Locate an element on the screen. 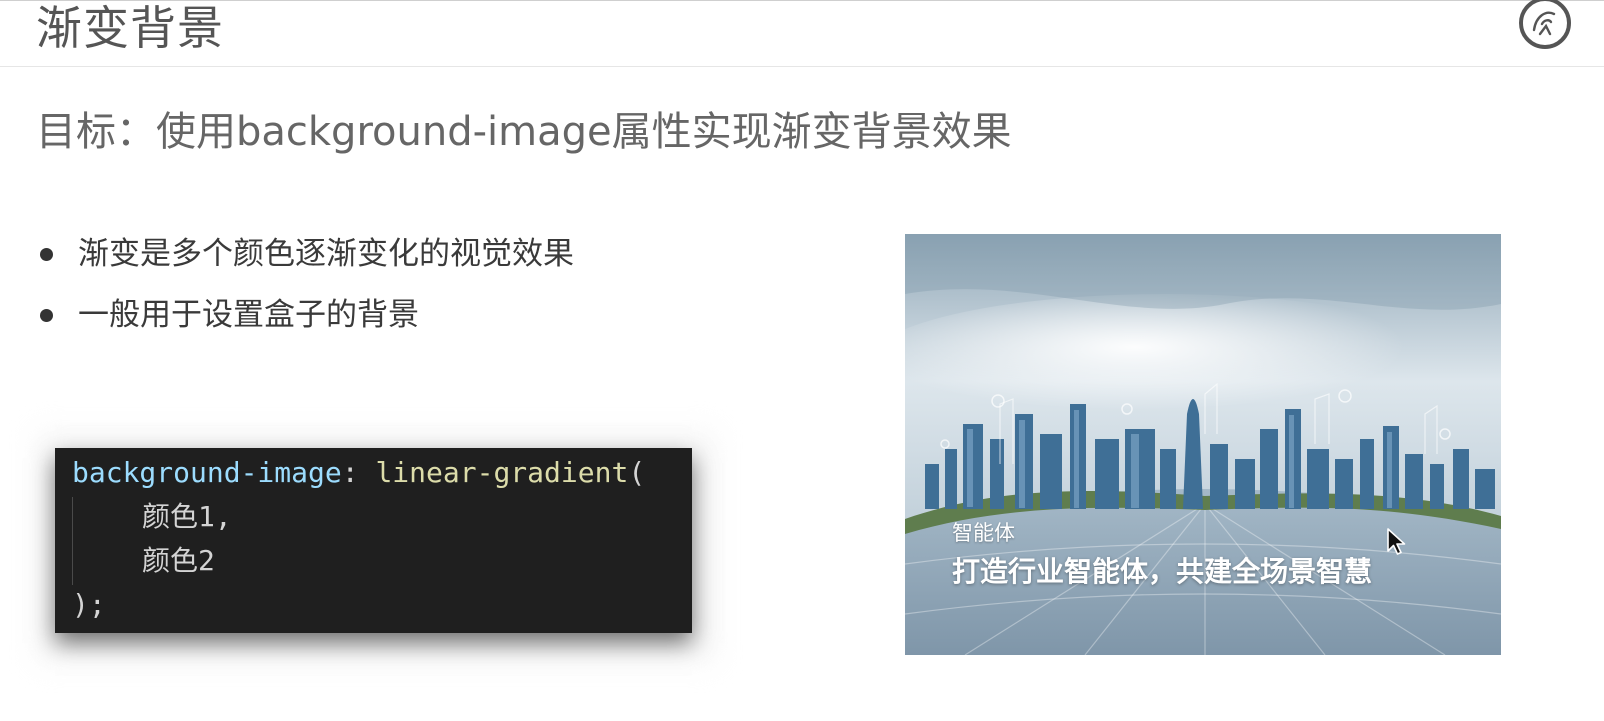  bullet-text: 渐变是多个颜色逐渐变化的视觉效果 is located at coordinates (326, 254).